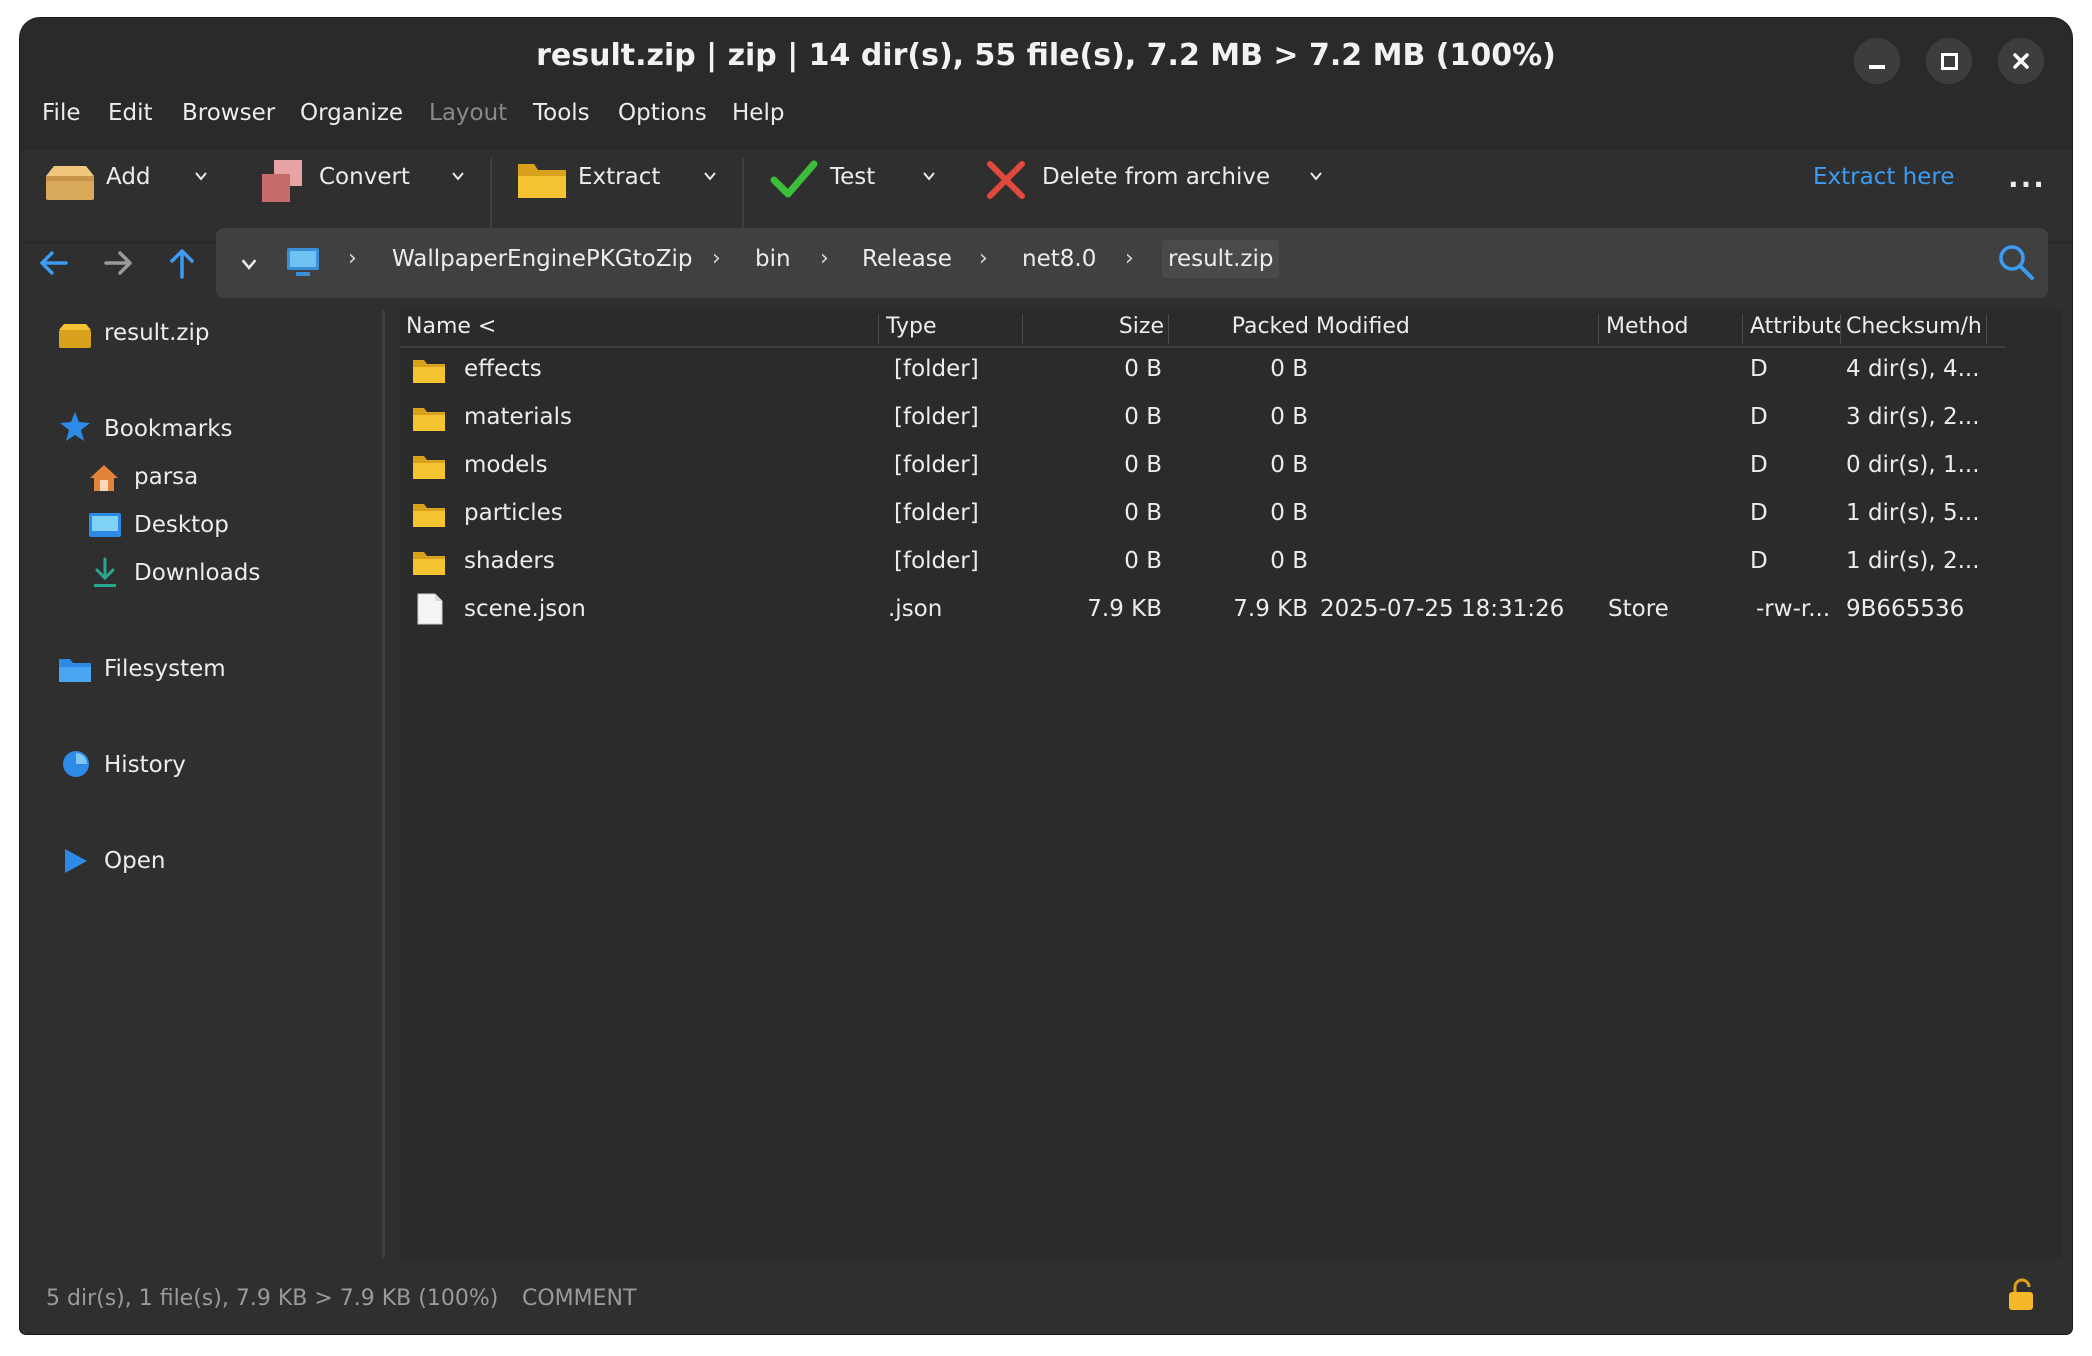 Image resolution: width=2092 pixels, height=1356 pixels. I want to click on extract-dropdown-chevron-icon, so click(710, 176).